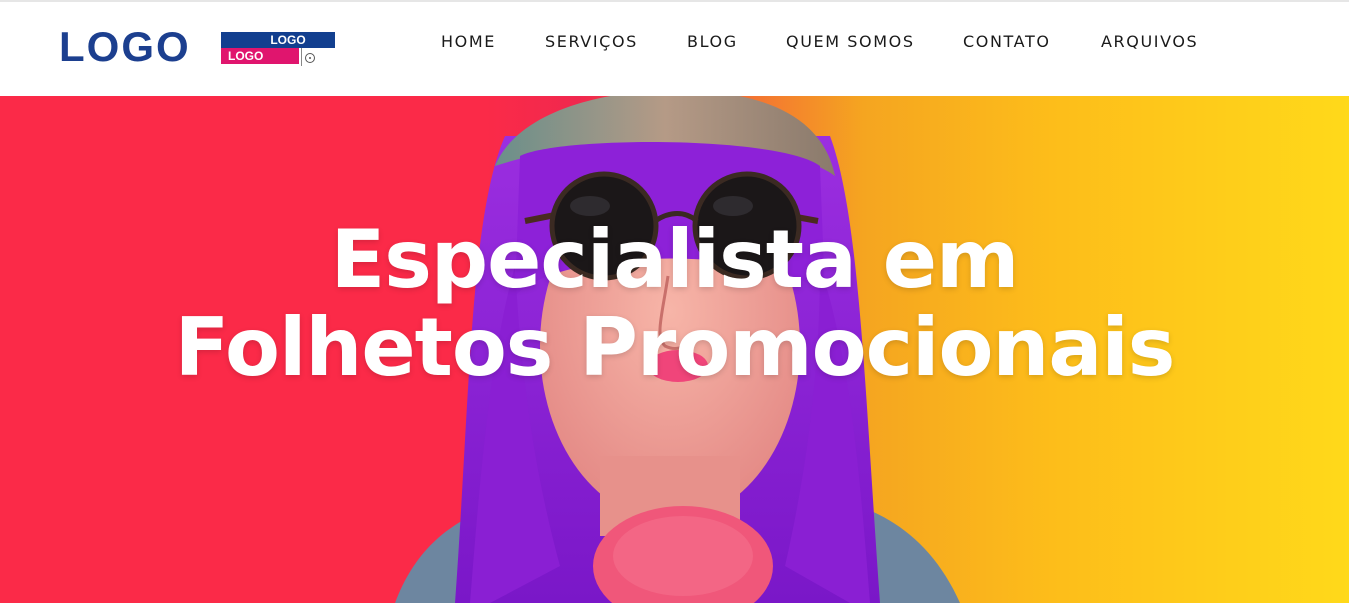  Describe the element at coordinates (591, 42) in the screenshot. I see `nav-item-servicos: SERVIÇOS` at that location.